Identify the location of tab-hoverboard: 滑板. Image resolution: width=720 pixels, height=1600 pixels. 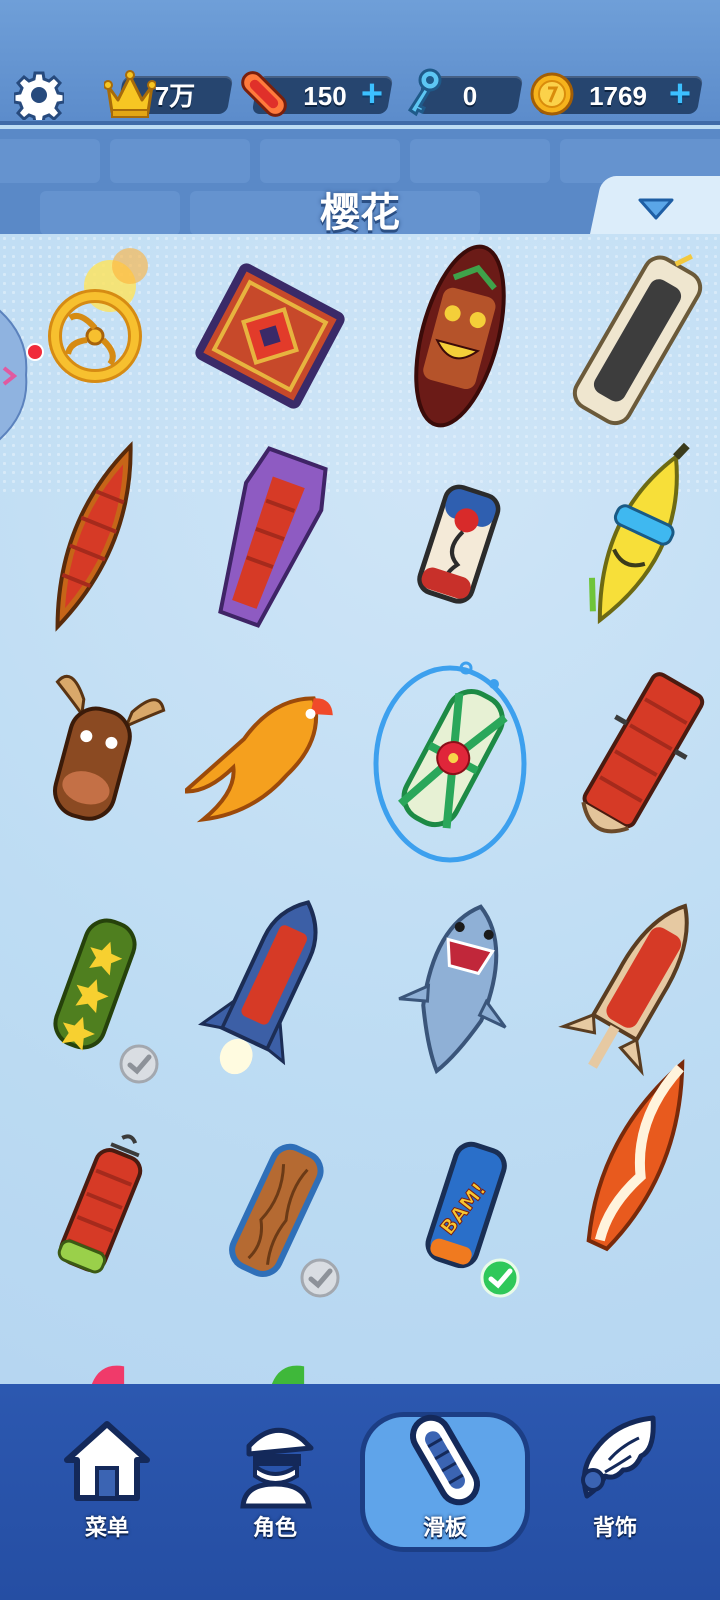
(445, 1475).